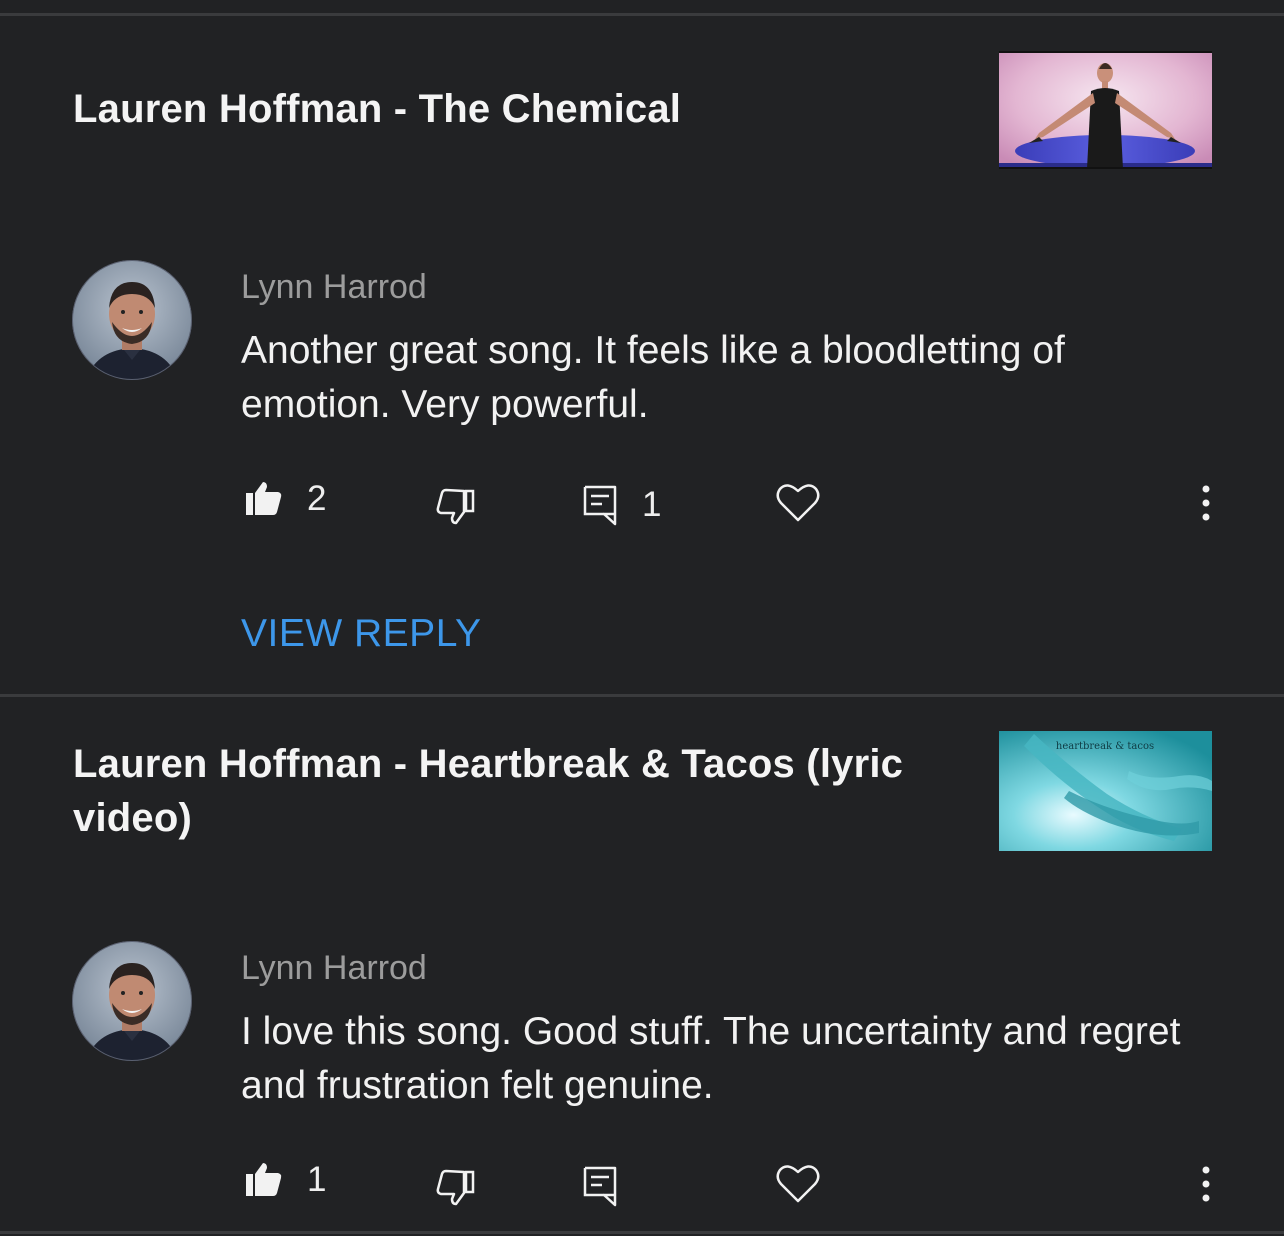 Image resolution: width=1284 pixels, height=1236 pixels. What do you see at coordinates (1105, 746) in the screenshot?
I see `thumbnail-caption: heartbreak & tacos` at bounding box center [1105, 746].